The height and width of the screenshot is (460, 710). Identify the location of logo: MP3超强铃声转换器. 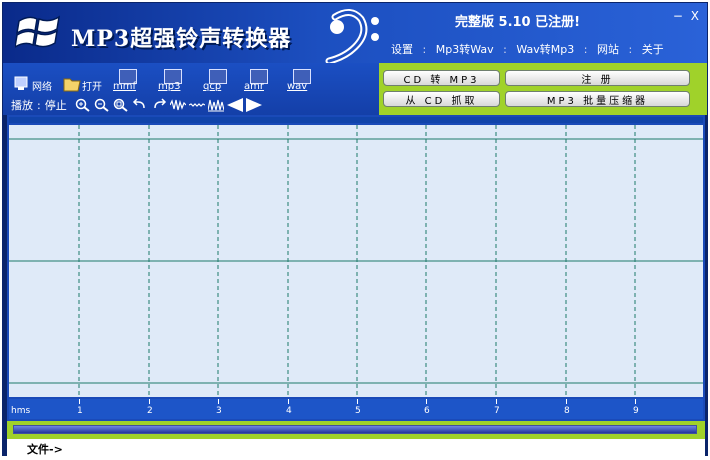
(194, 35).